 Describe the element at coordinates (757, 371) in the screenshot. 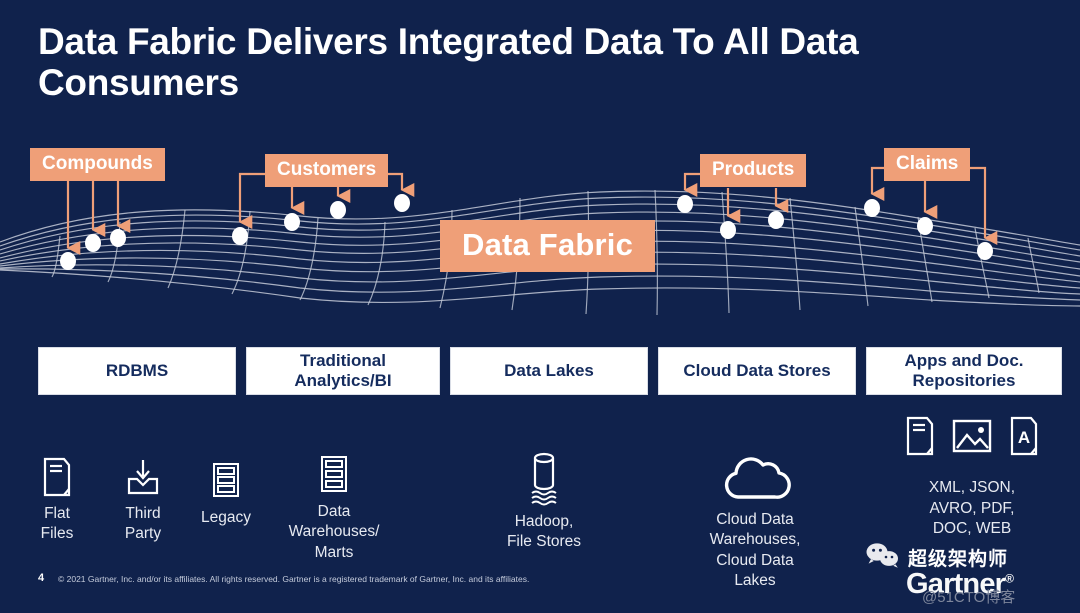

I see `consumer-box-cloud-data-stores: Cloud Data Stores` at that location.